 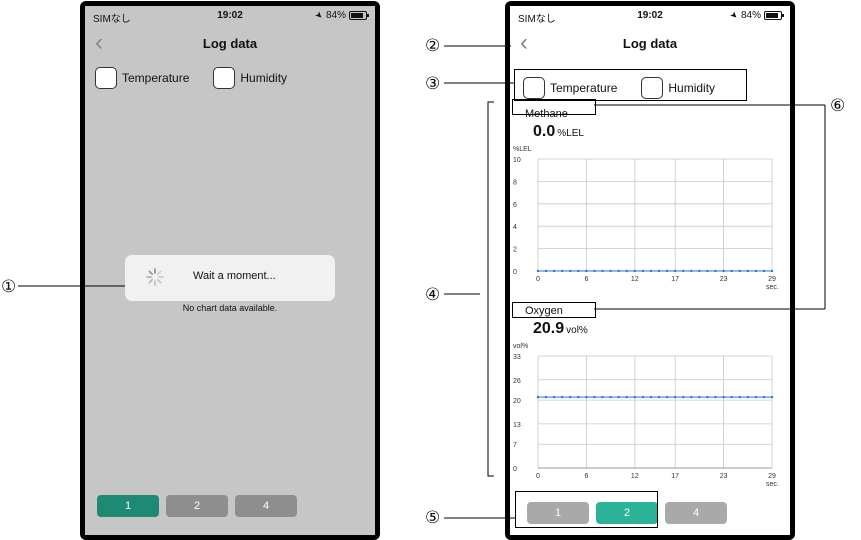 I want to click on callout-4: ④, so click(x=433, y=294).